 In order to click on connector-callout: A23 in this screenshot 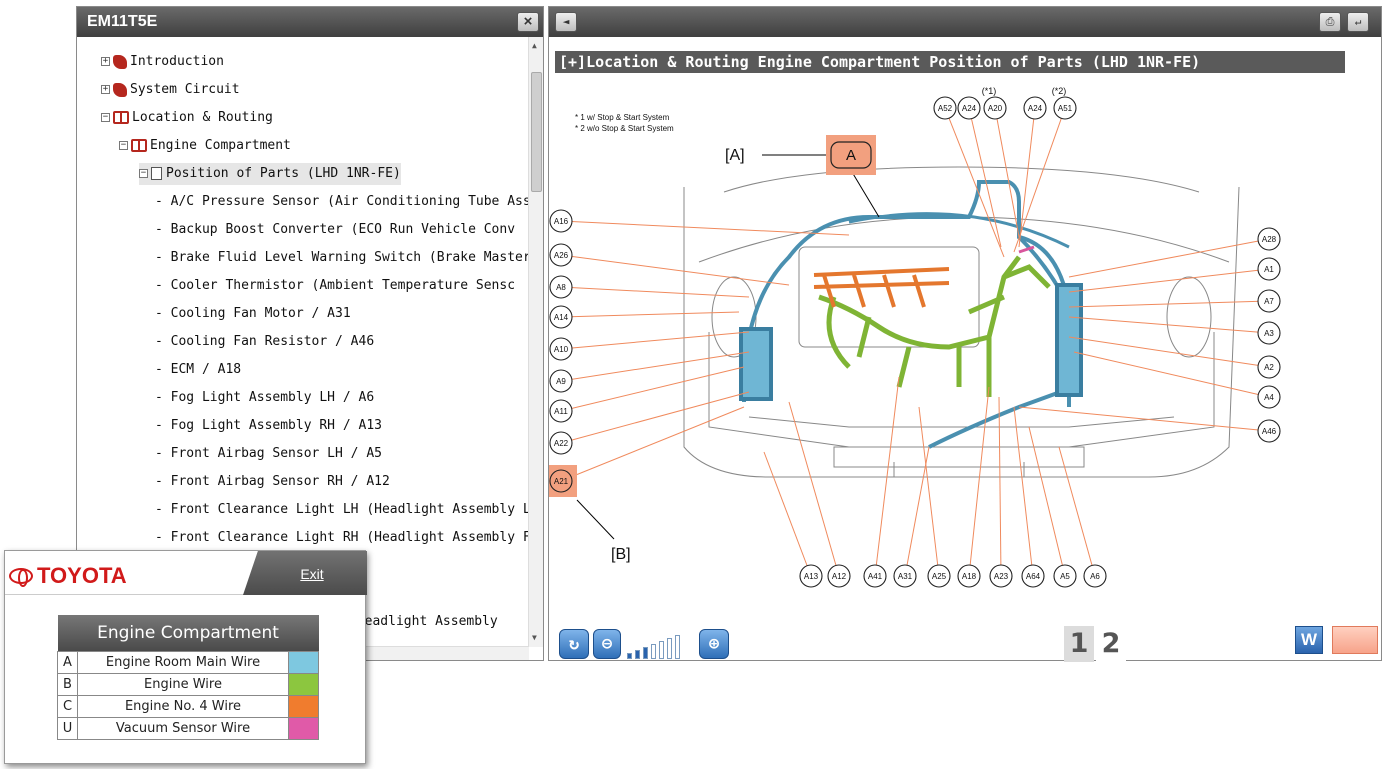, I will do `click(1001, 576)`.